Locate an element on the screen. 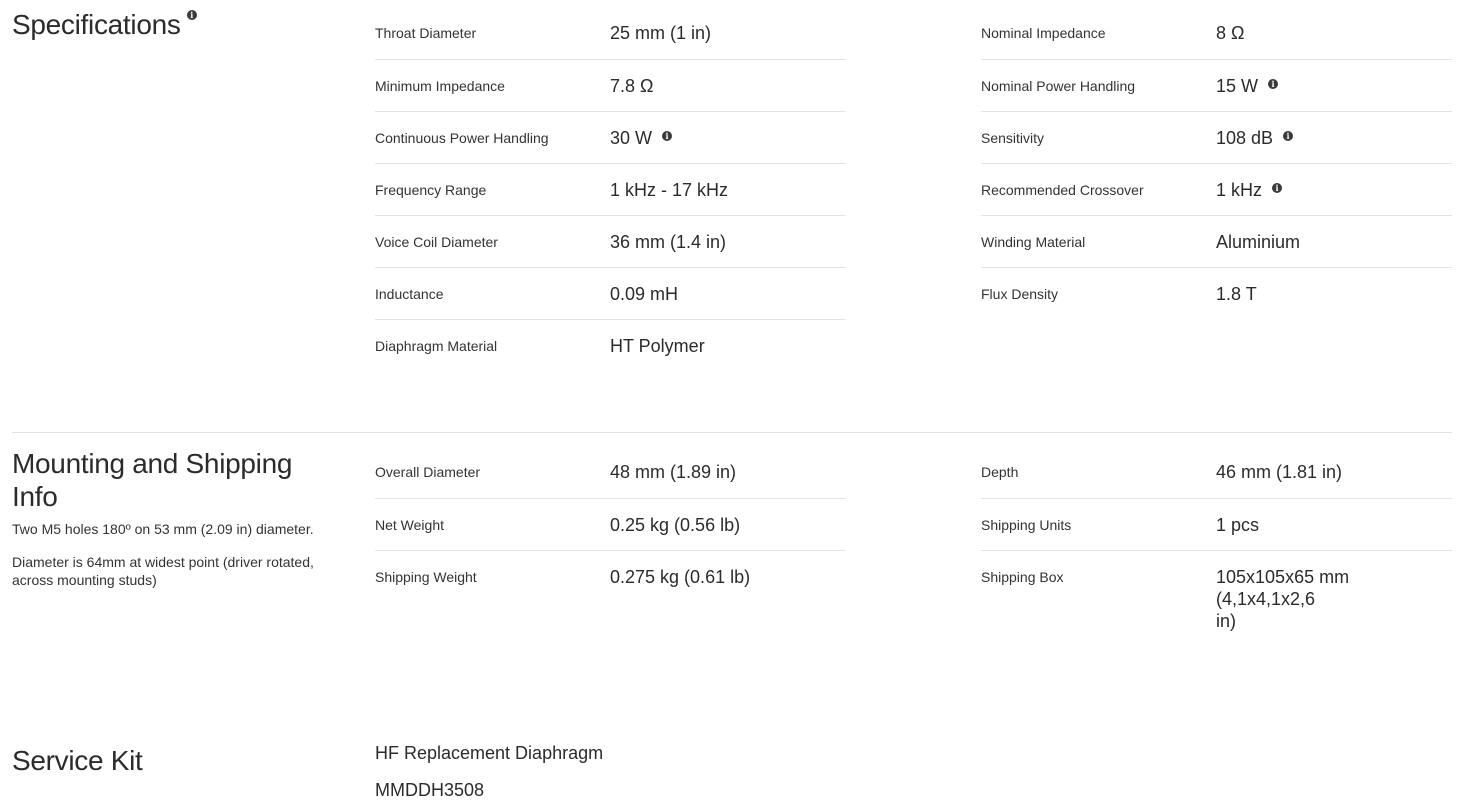 The height and width of the screenshot is (808, 1458). spec-value: 0.09 mH is located at coordinates (644, 294).